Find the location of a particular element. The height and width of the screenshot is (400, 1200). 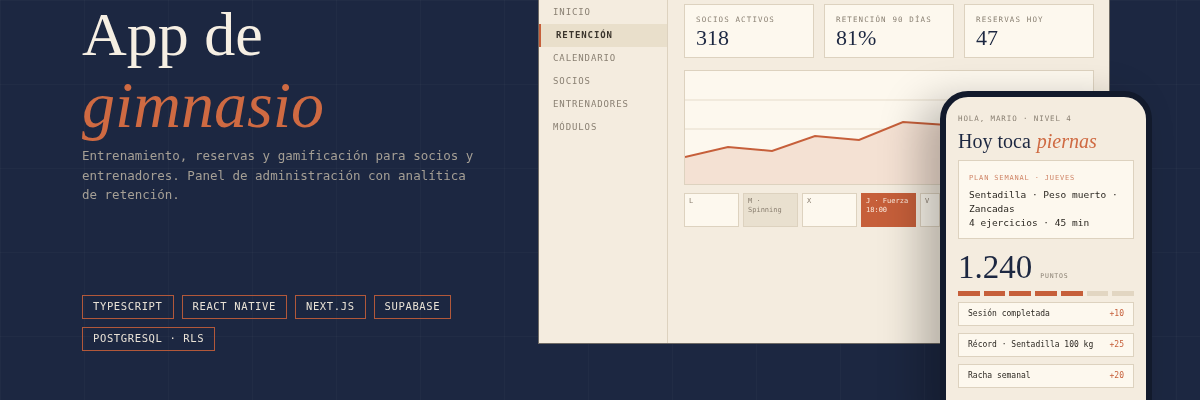

sidebar-item: CALENDARIO is located at coordinates (603, 58).